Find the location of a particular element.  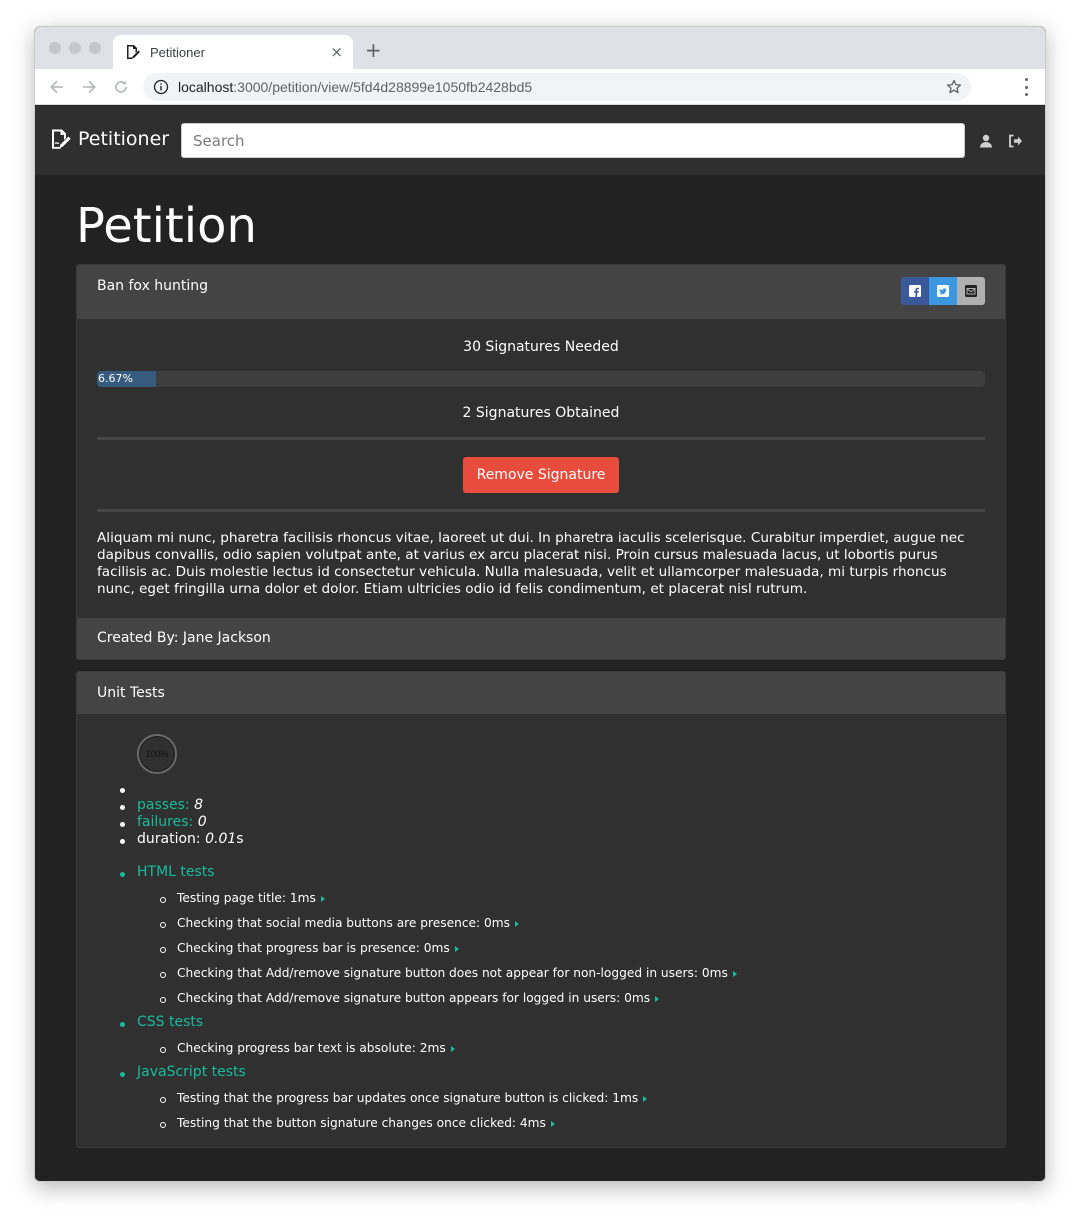

failures-value: 0 is located at coordinates (202, 822).